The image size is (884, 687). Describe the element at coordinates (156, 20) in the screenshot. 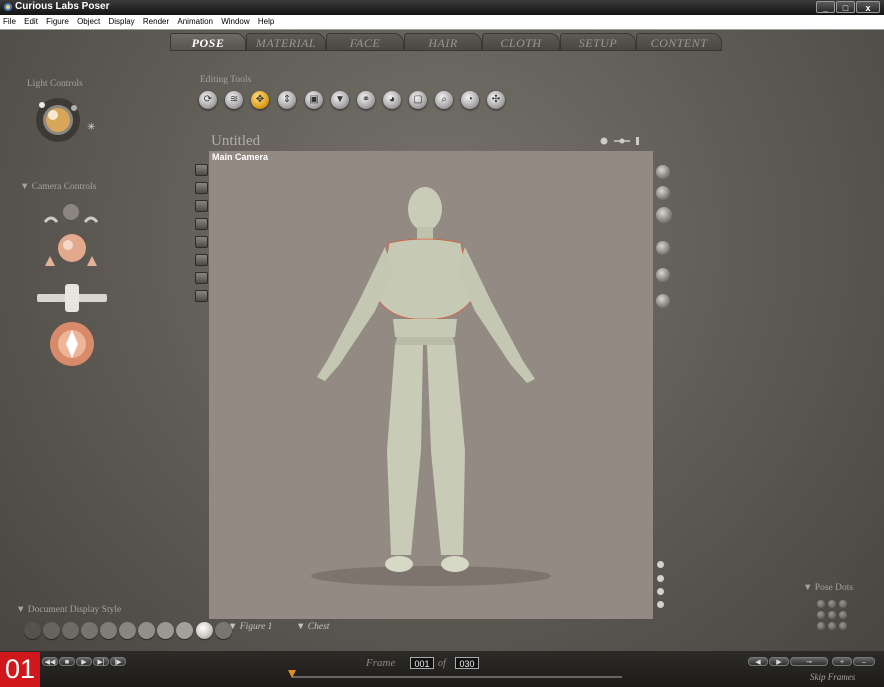

I see `menu-render: Render` at that location.